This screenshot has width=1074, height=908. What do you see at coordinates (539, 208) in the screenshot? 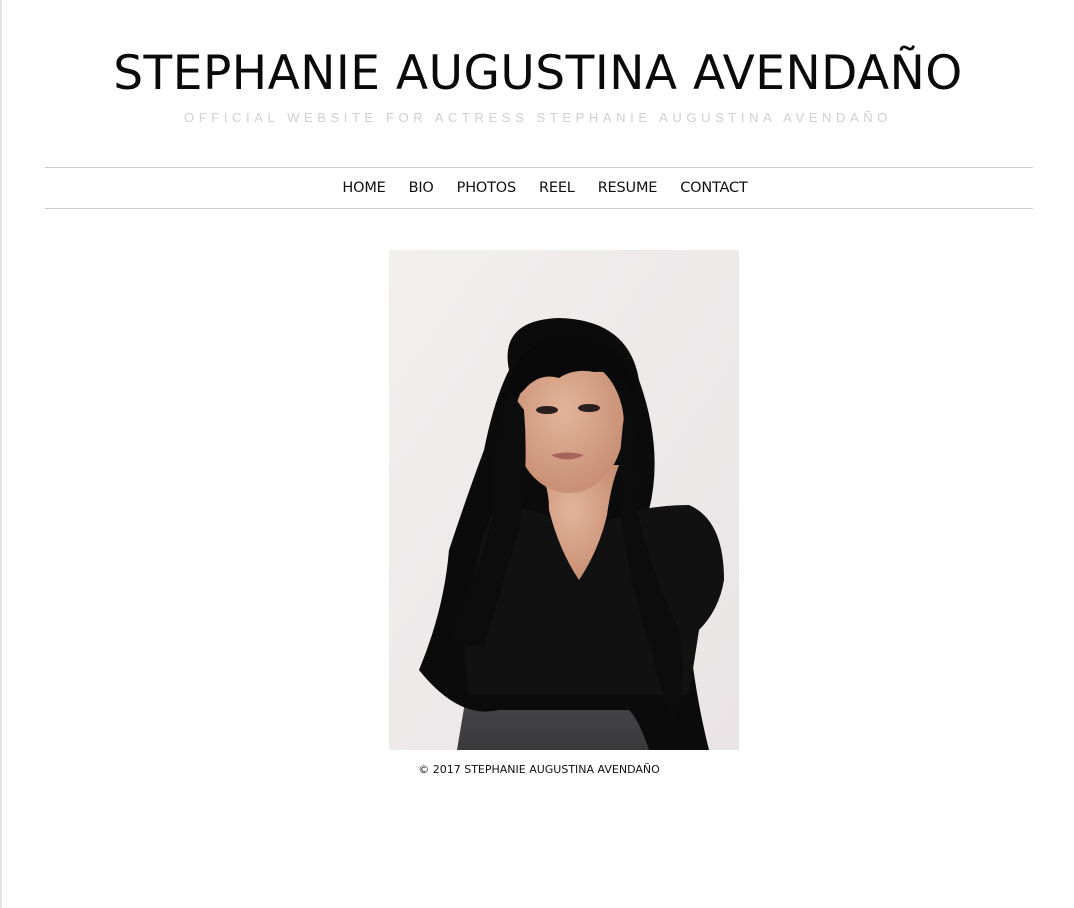
I see `nav-bottom-divider` at bounding box center [539, 208].